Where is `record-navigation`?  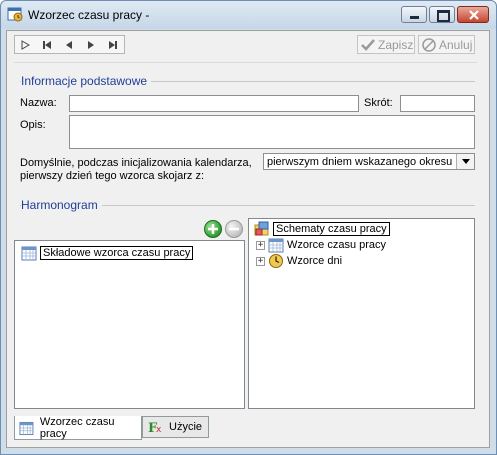 record-navigation is located at coordinates (69, 44).